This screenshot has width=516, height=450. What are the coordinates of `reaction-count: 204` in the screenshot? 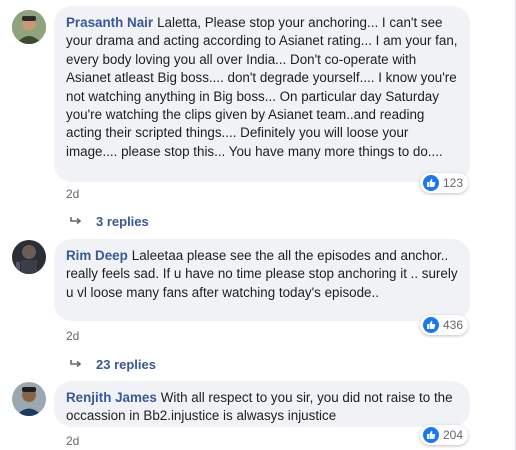 It's located at (444, 435).